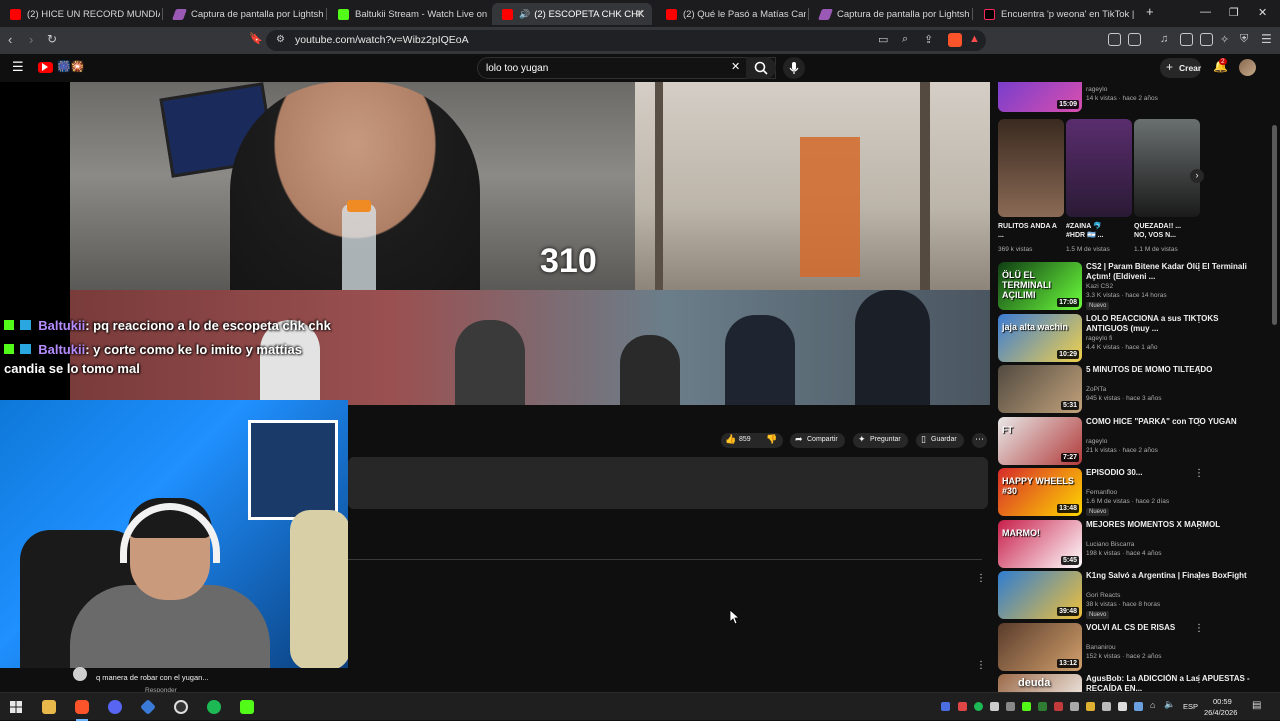 Image resolution: width=1280 pixels, height=721 pixels. I want to click on like-button: 👍 859, so click(741, 440).